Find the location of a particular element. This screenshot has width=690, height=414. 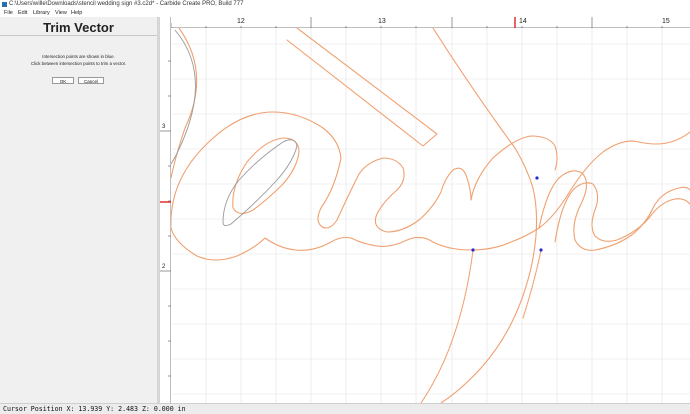

menu-edit: Edit is located at coordinates (22, 13).